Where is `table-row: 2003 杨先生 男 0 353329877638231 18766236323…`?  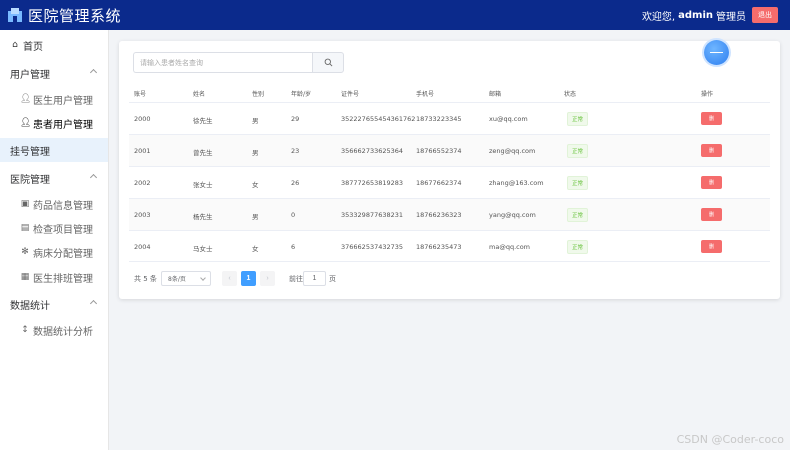 table-row: 2003 杨先生 男 0 353329877638231 18766236323… is located at coordinates (449, 214).